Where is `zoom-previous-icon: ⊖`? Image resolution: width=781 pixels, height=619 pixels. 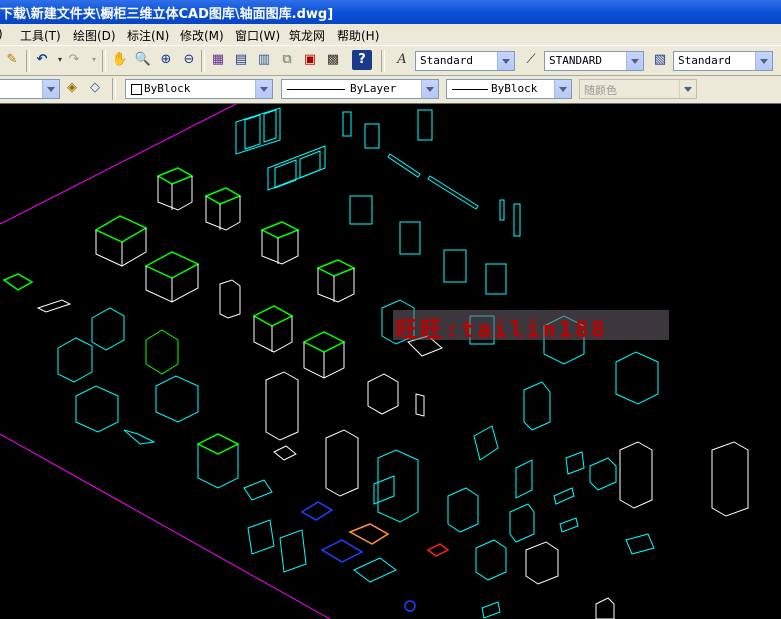
zoom-previous-icon: ⊖ is located at coordinates (189, 60).